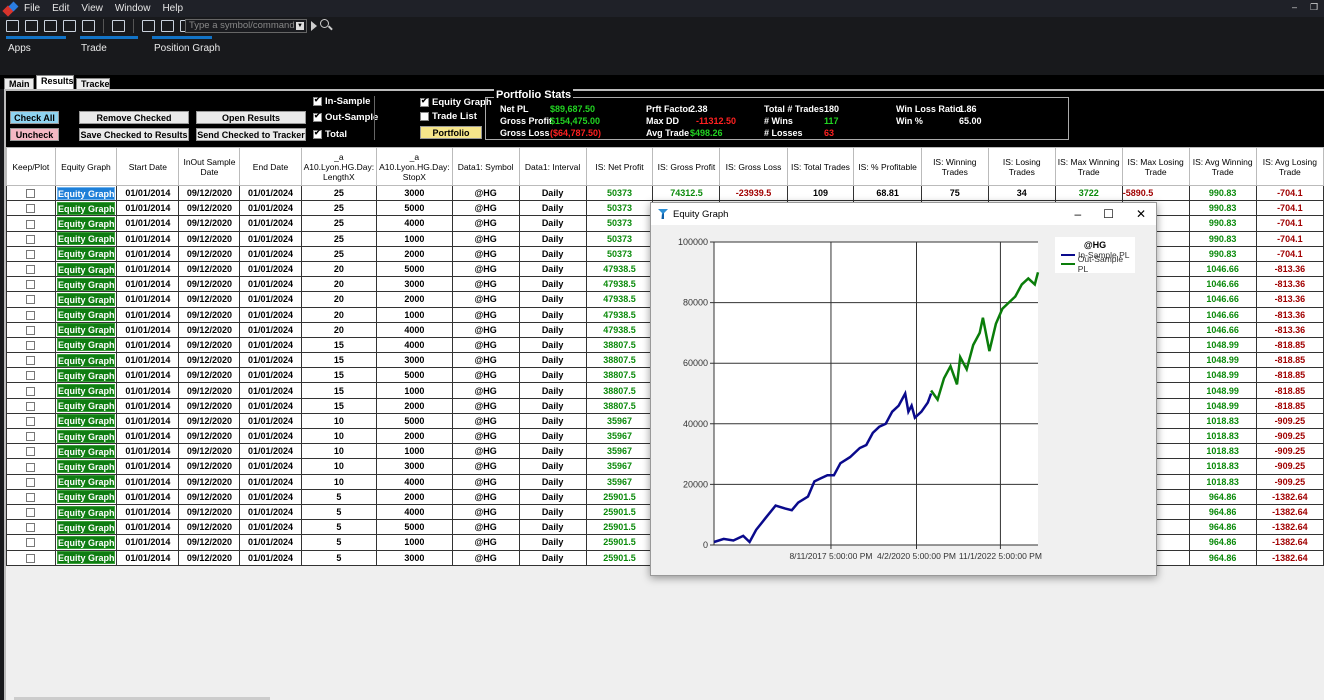  I want to click on dropdown-icon: ▼, so click(300, 26).